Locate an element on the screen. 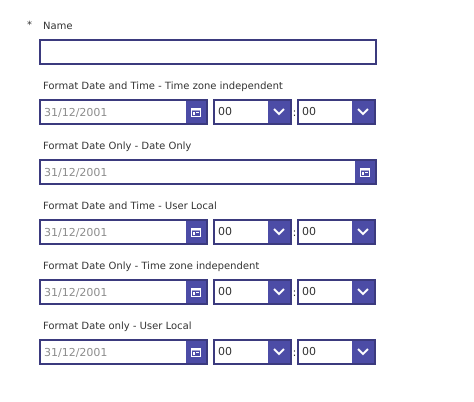 The height and width of the screenshot is (402, 474). field-label: Format Date and Time - User Local is located at coordinates (130, 207).